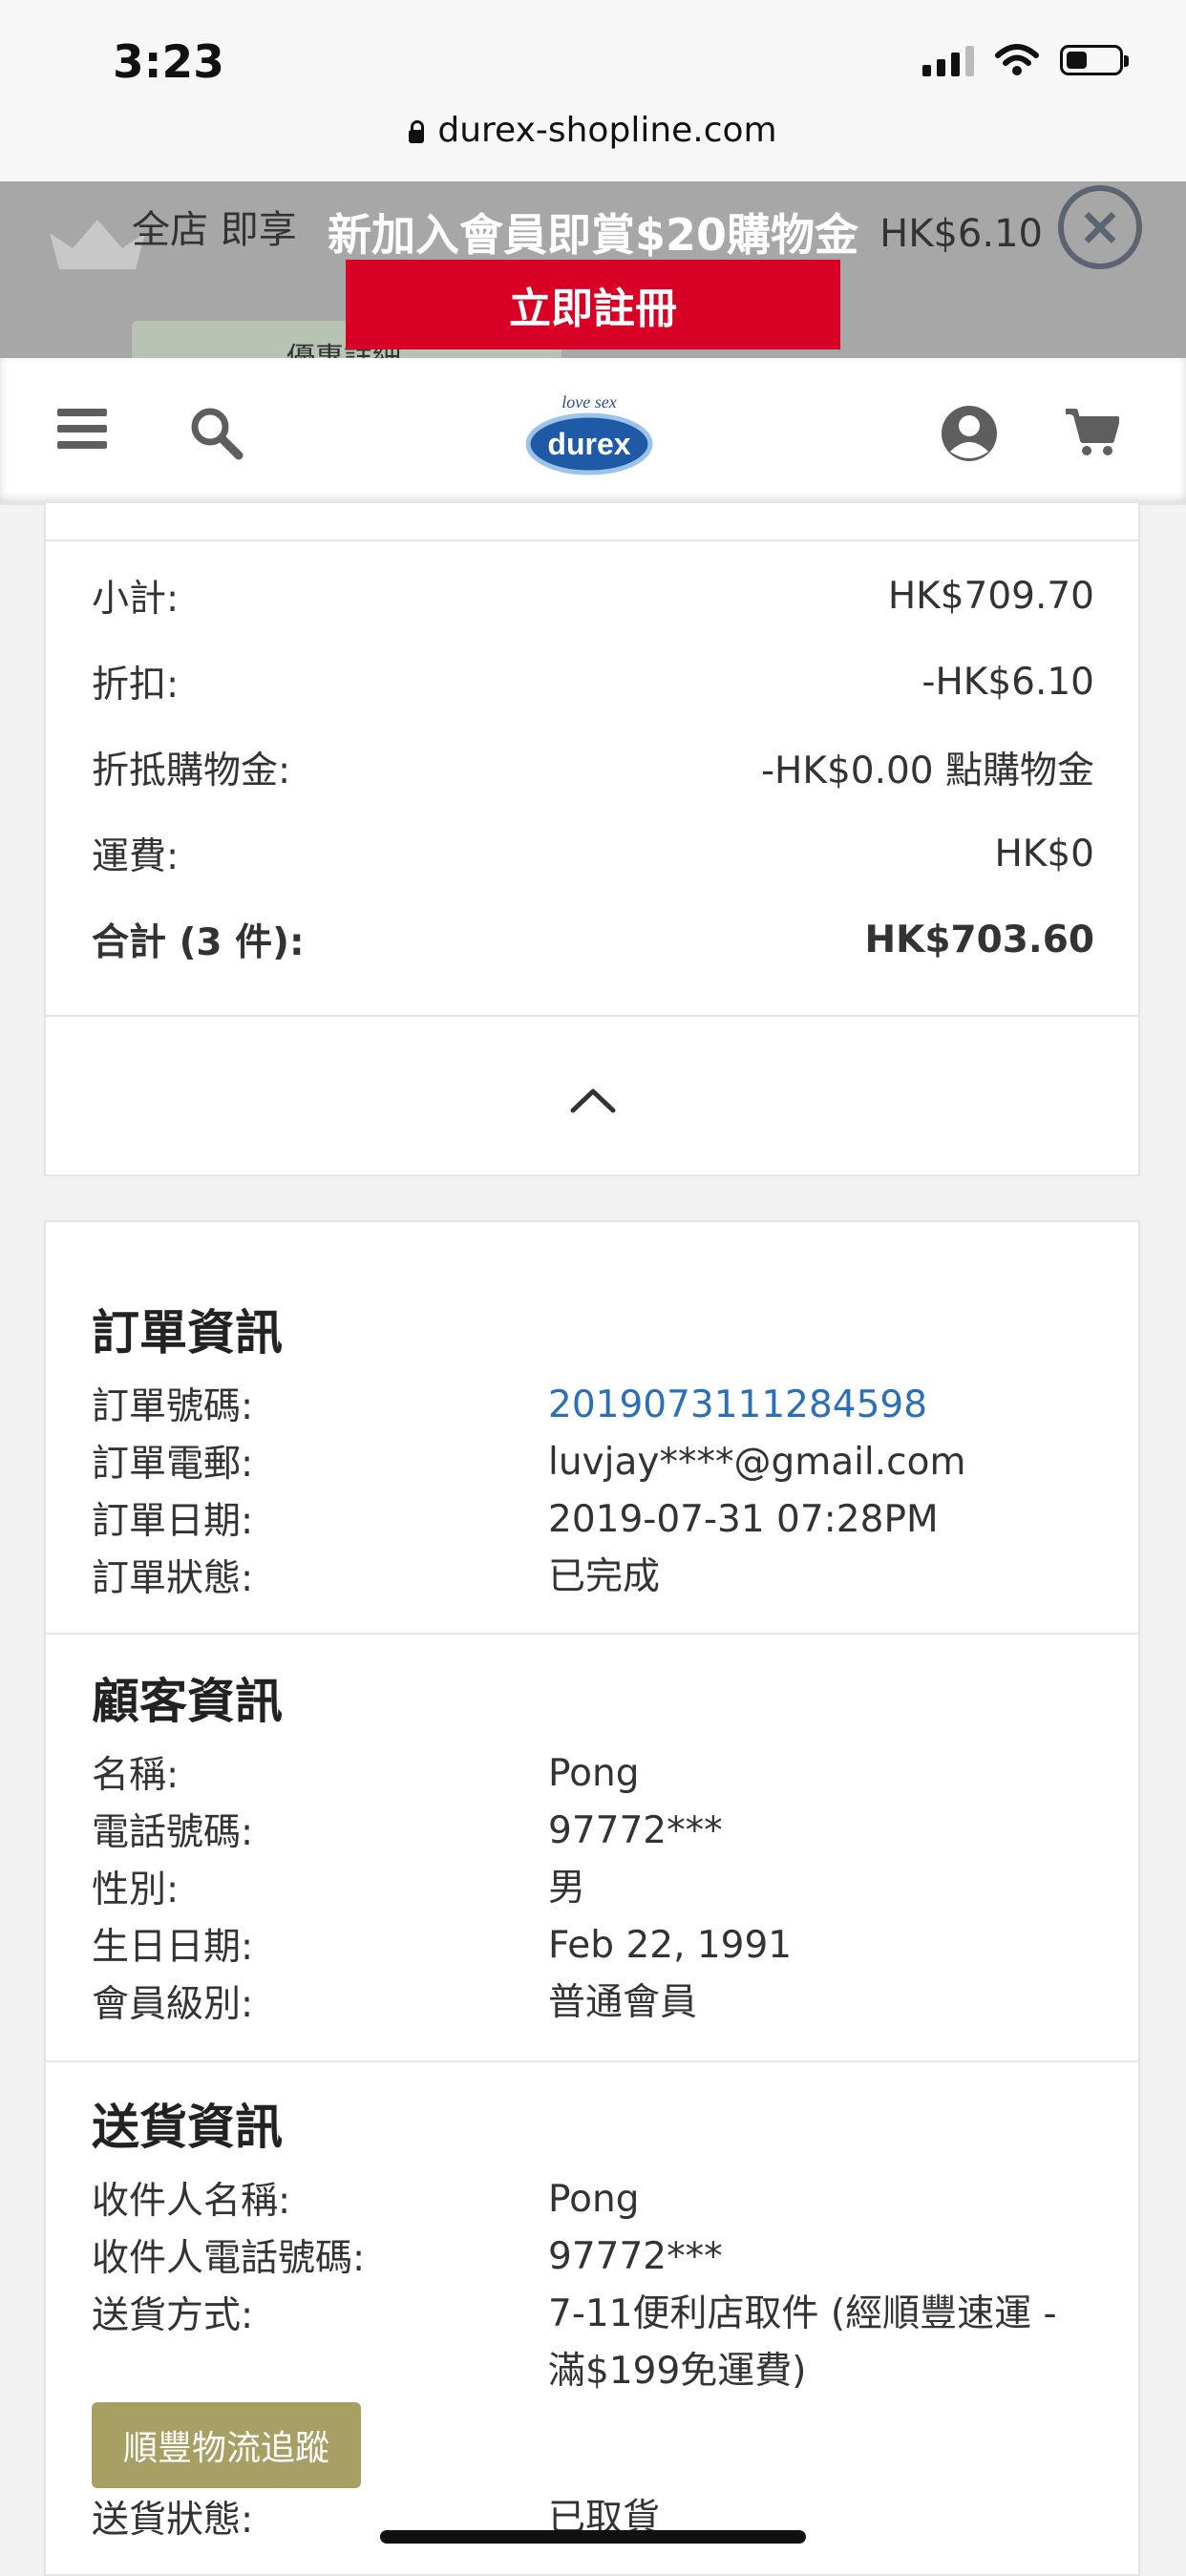  I want to click on total-label: 合計 (3 件):, so click(198, 942).